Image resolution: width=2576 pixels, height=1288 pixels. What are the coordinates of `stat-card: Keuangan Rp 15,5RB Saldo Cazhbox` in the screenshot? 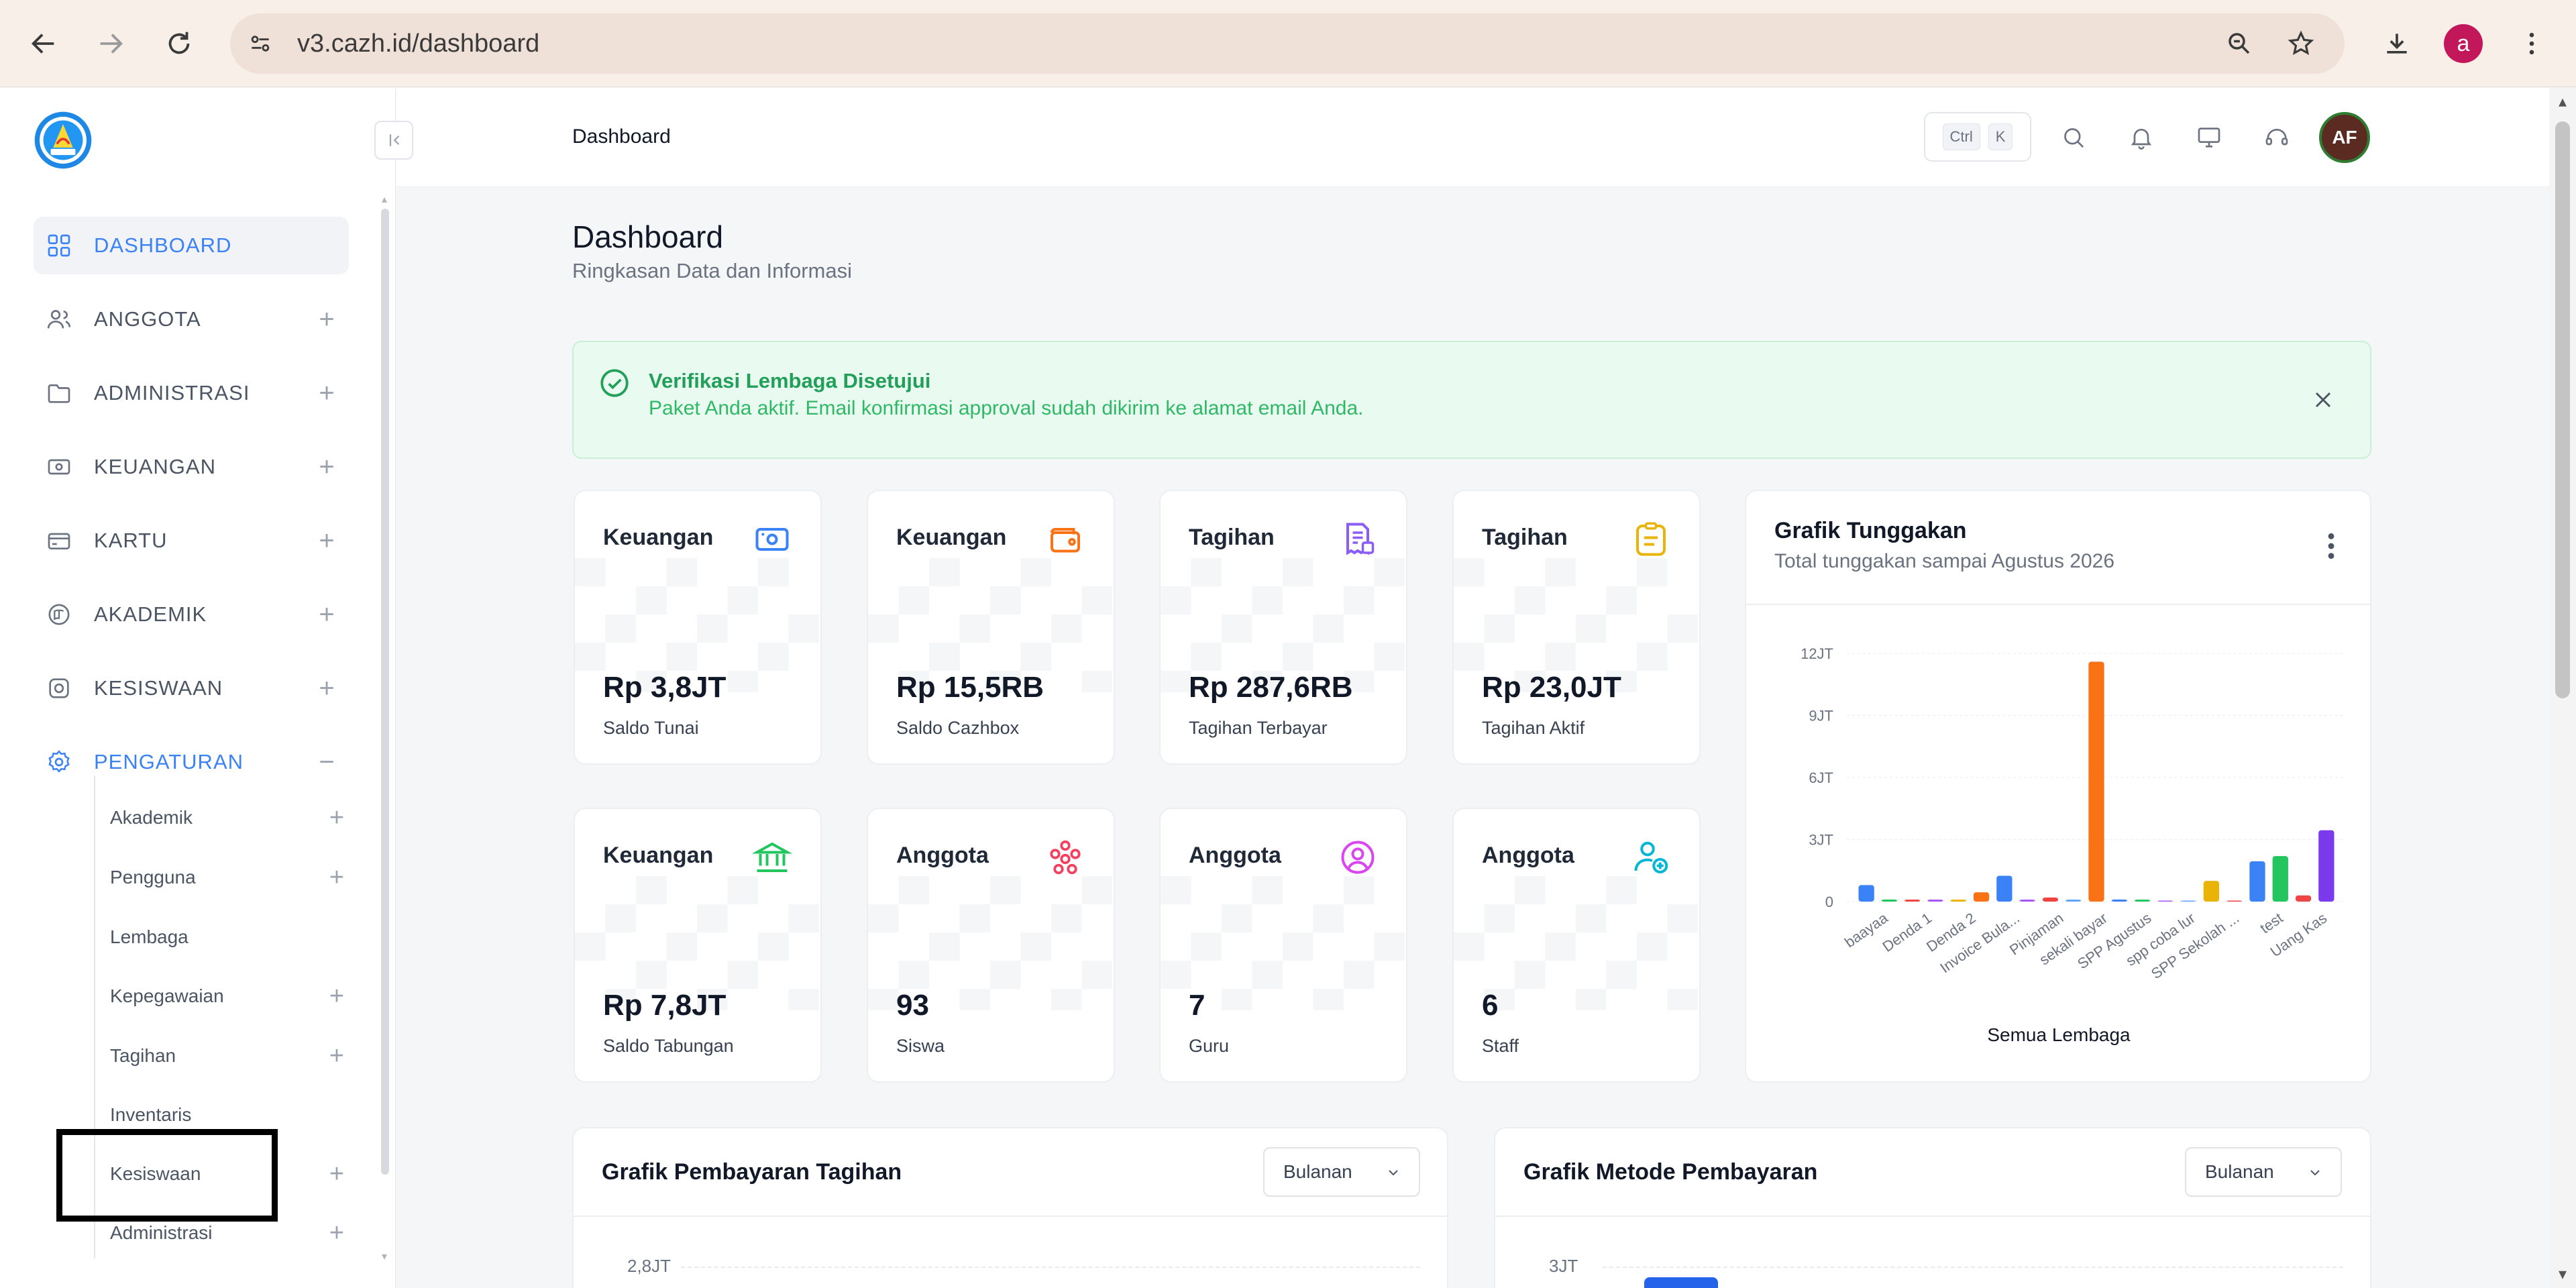 It's located at (991, 627).